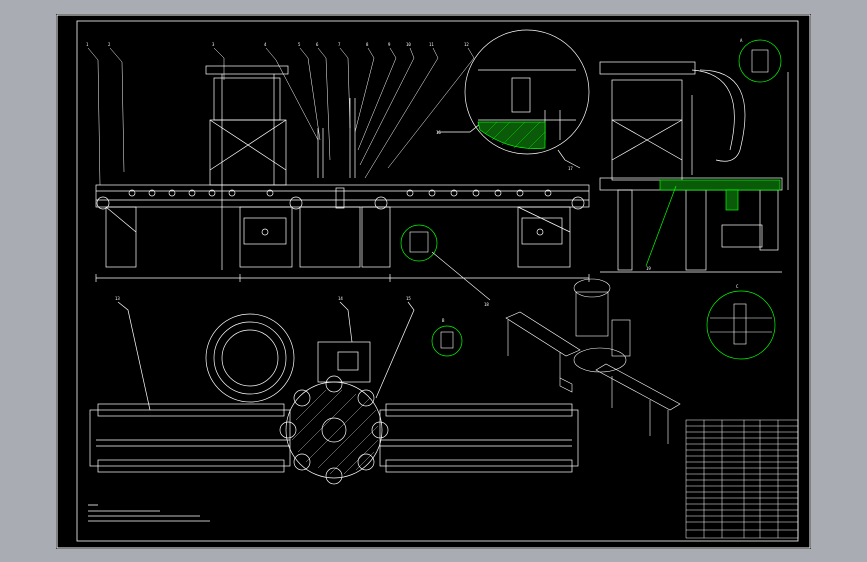  I want to click on part-number-8: 8, so click(367, 44).